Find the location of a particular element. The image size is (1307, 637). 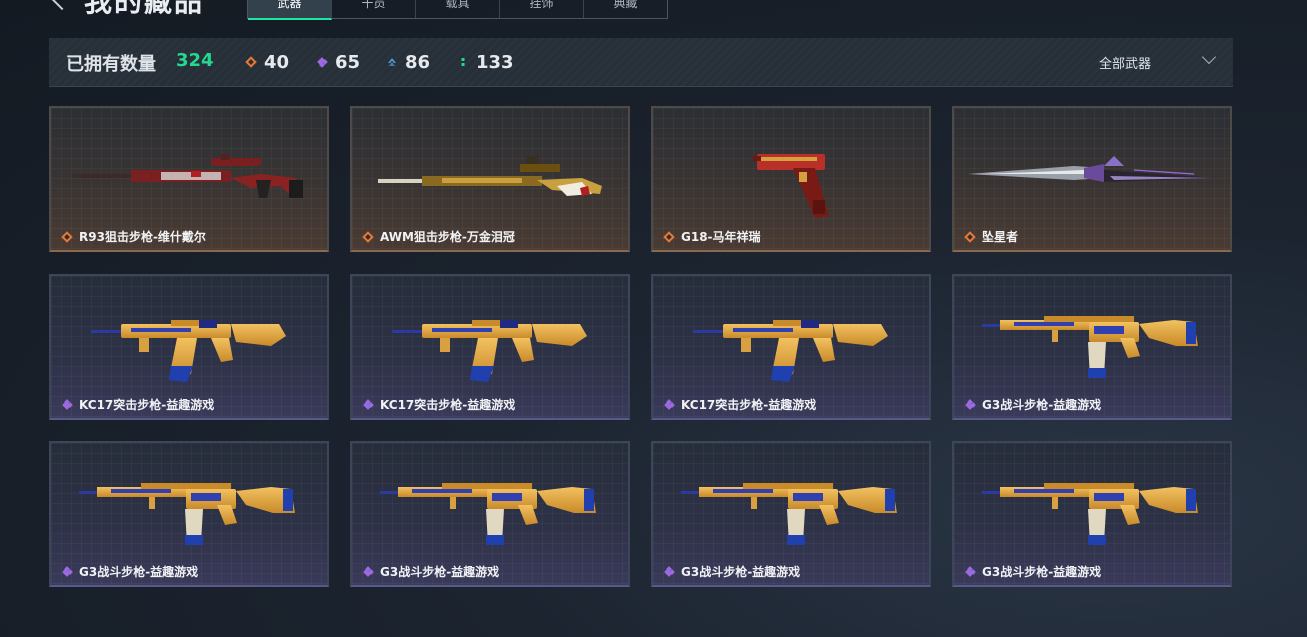

item-card: 坠星者 is located at coordinates (1092, 179).